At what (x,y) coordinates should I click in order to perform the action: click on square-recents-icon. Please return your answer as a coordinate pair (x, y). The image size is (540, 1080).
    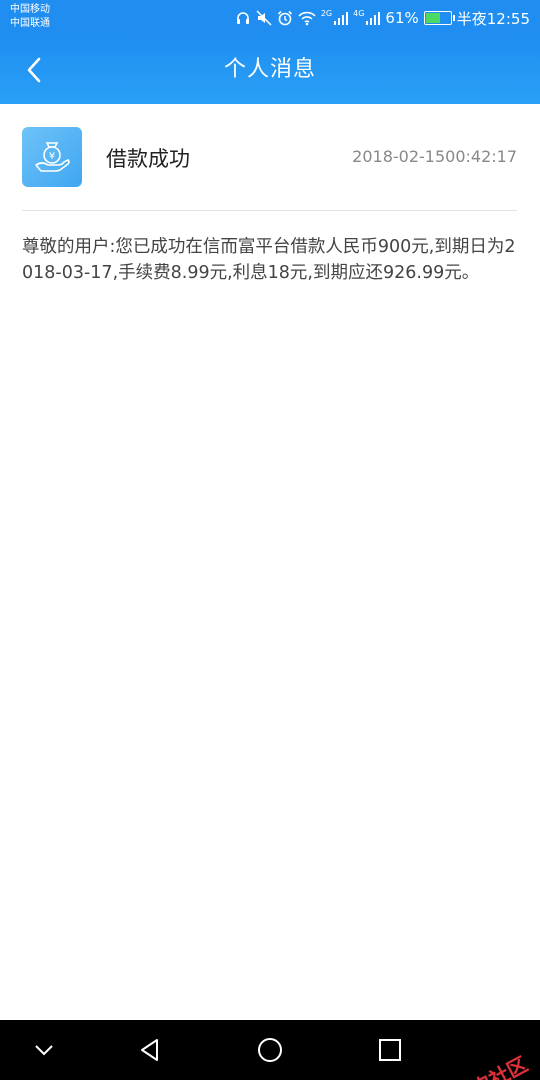
    Looking at the image, I should click on (390, 1050).